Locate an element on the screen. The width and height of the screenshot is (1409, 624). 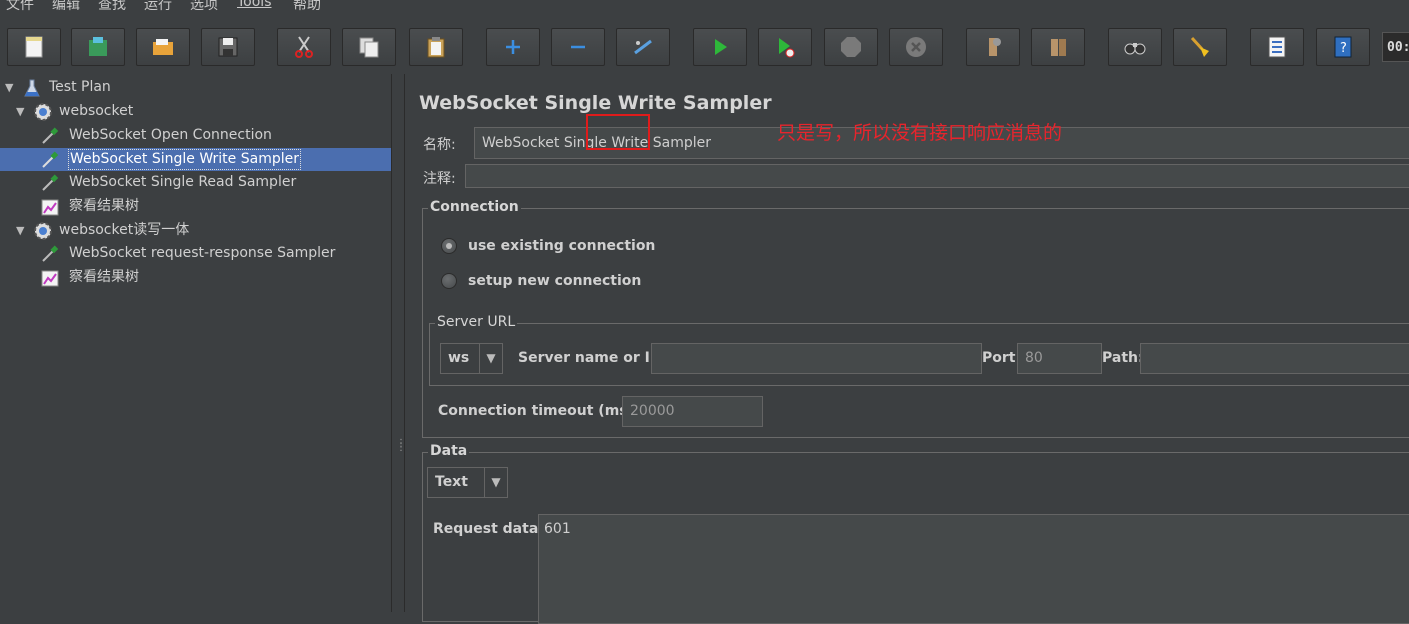
data-legend: Data is located at coordinates (449, 451).